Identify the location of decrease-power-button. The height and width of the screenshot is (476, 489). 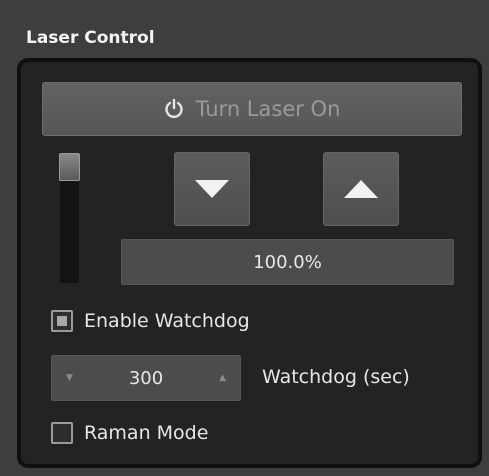
(212, 189).